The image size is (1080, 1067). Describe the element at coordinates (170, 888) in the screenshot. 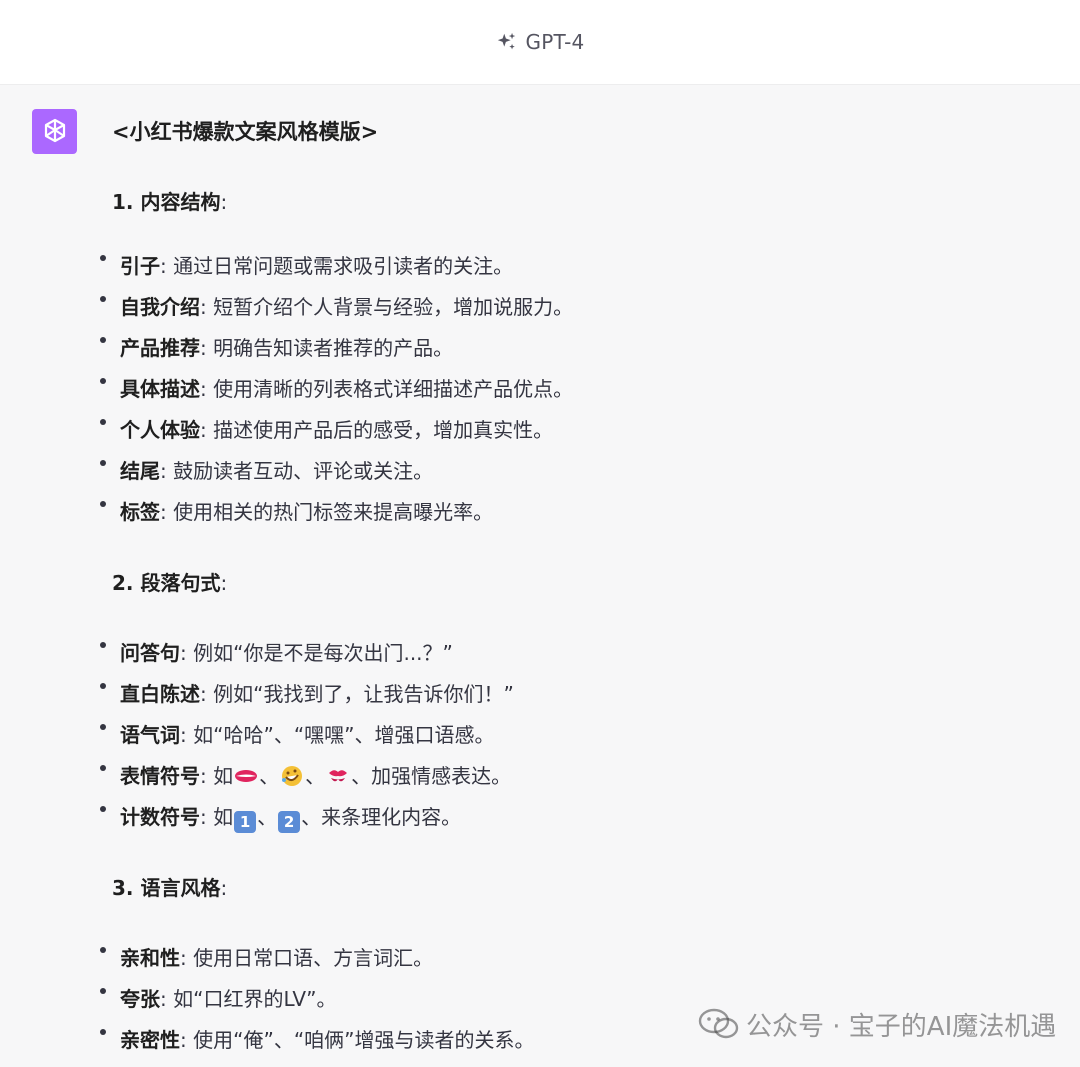

I see `section-heading-language-style: 3. 语言风格:` at that location.